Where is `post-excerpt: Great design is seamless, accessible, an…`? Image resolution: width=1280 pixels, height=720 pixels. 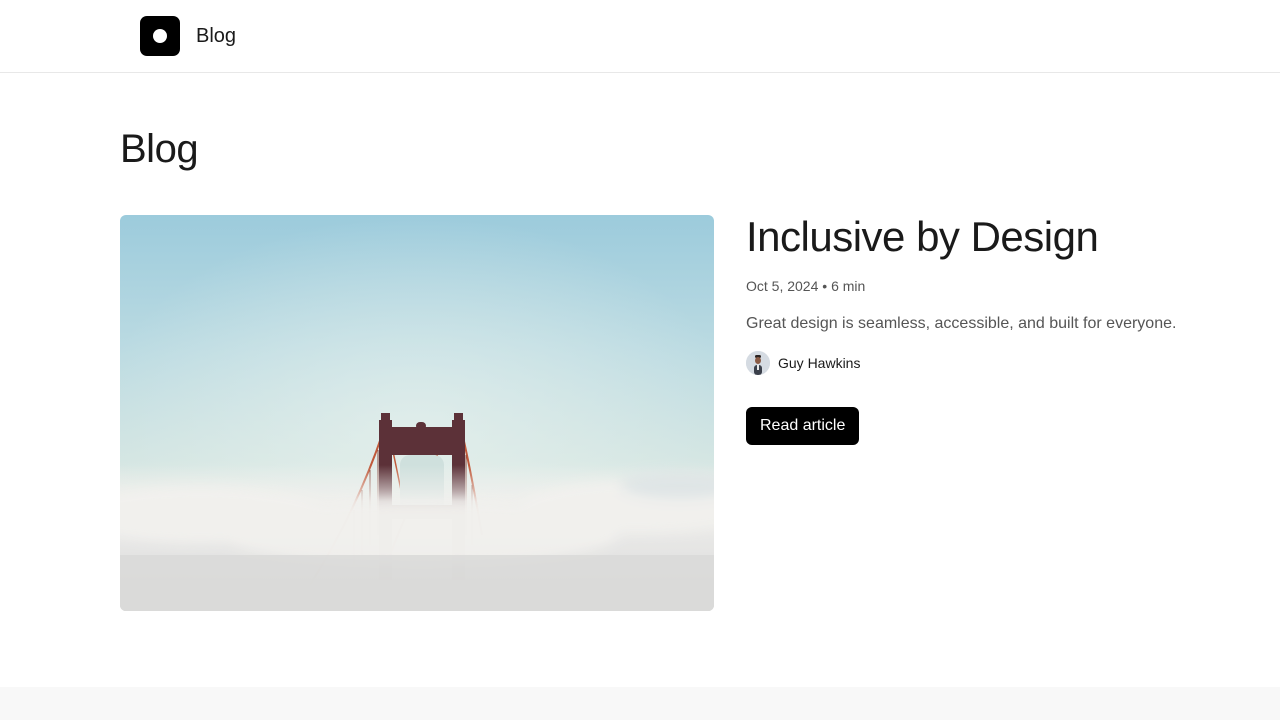 post-excerpt: Great design is seamless, accessible, an… is located at coordinates (961, 323).